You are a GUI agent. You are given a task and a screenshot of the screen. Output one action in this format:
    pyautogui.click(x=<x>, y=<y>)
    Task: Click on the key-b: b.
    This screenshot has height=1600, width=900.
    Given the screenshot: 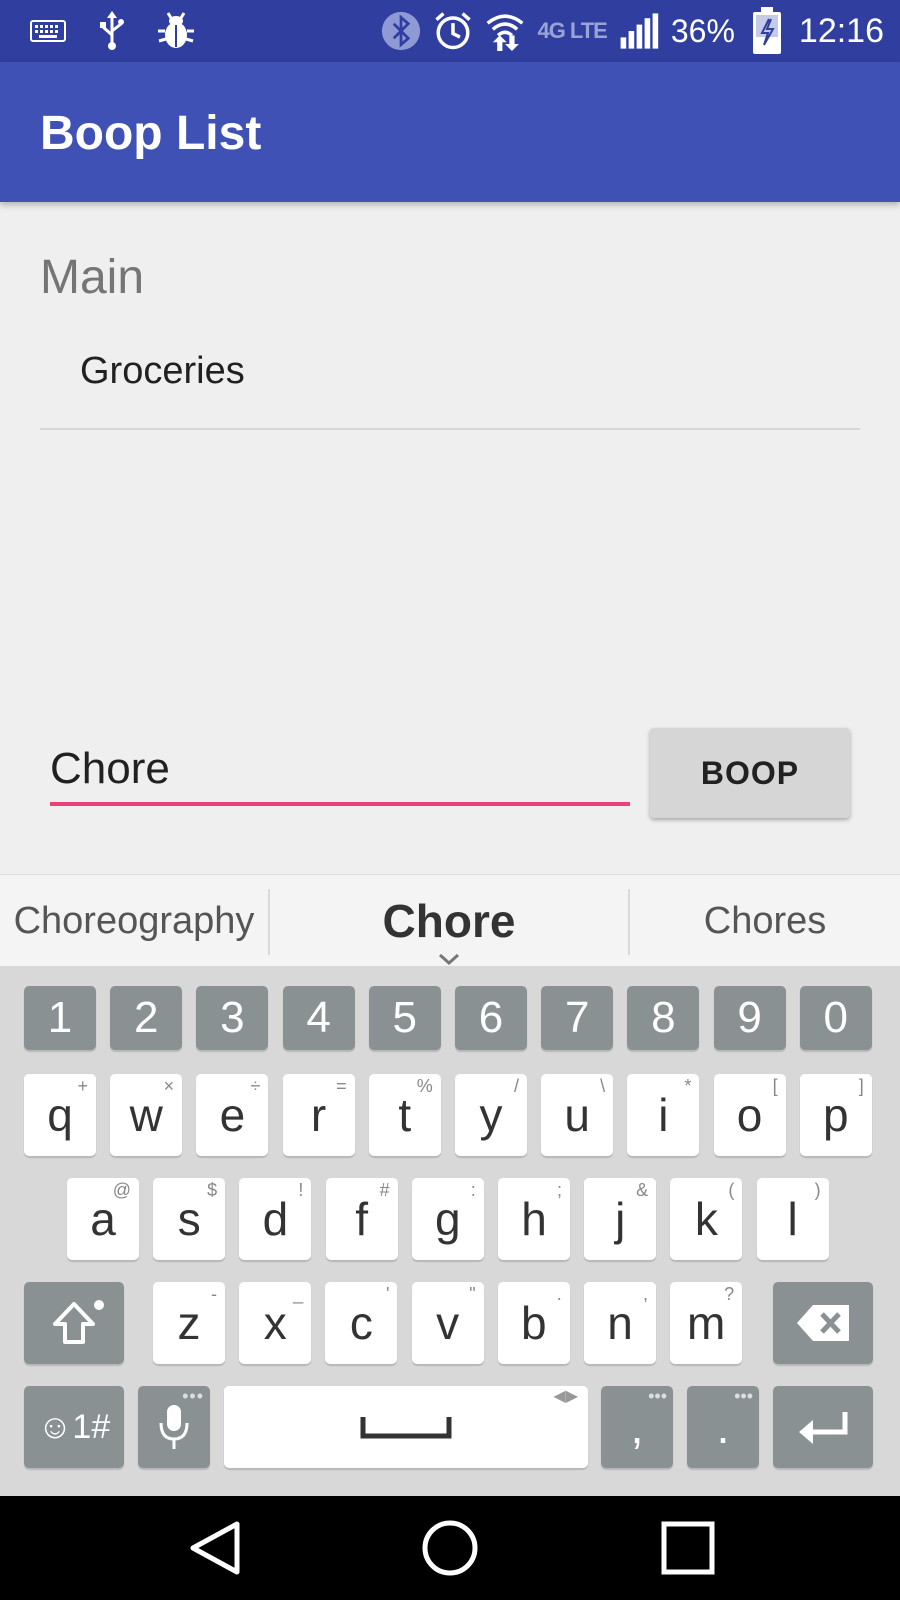 What is the action you would take?
    pyautogui.click(x=533, y=1323)
    